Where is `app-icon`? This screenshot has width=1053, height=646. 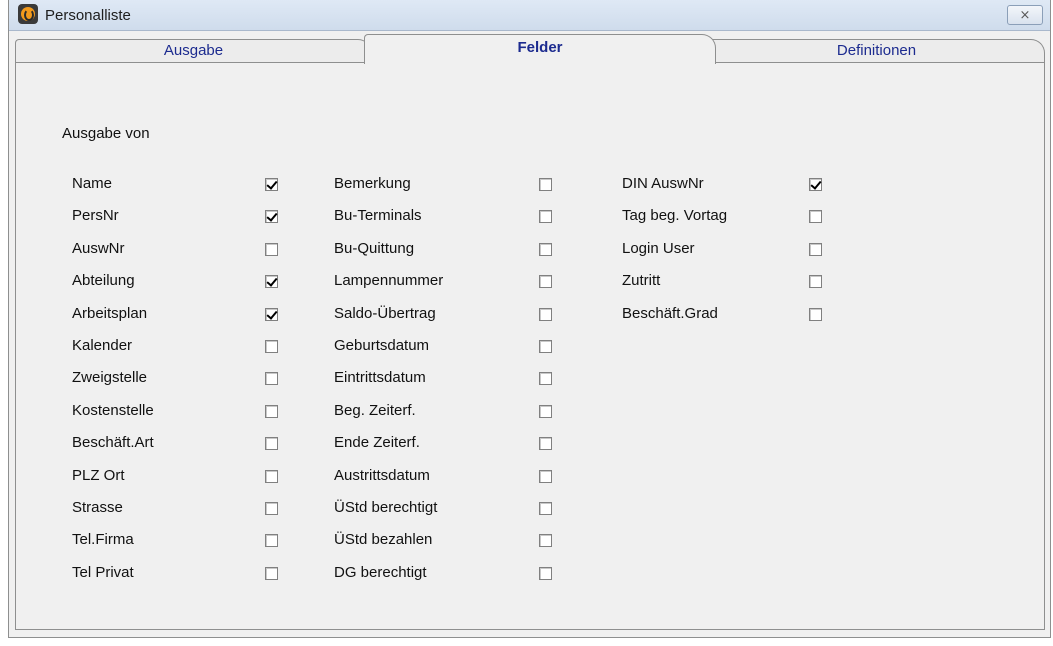
app-icon is located at coordinates (28, 14).